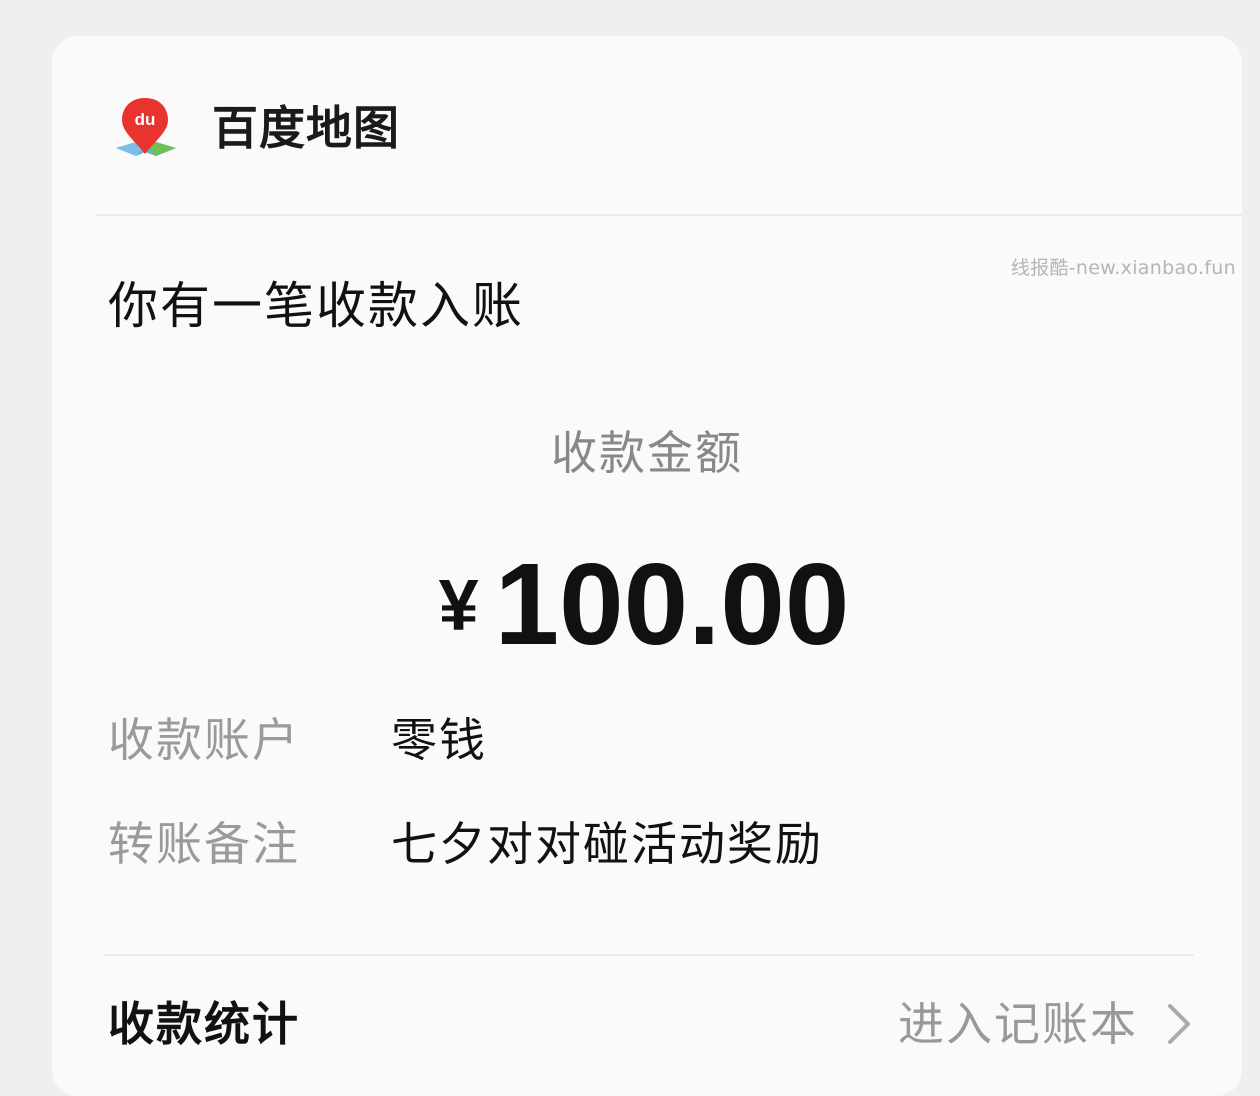 This screenshot has height=1096, width=1260. Describe the element at coordinates (1179, 1024) in the screenshot. I see `chevron-right-icon` at that location.